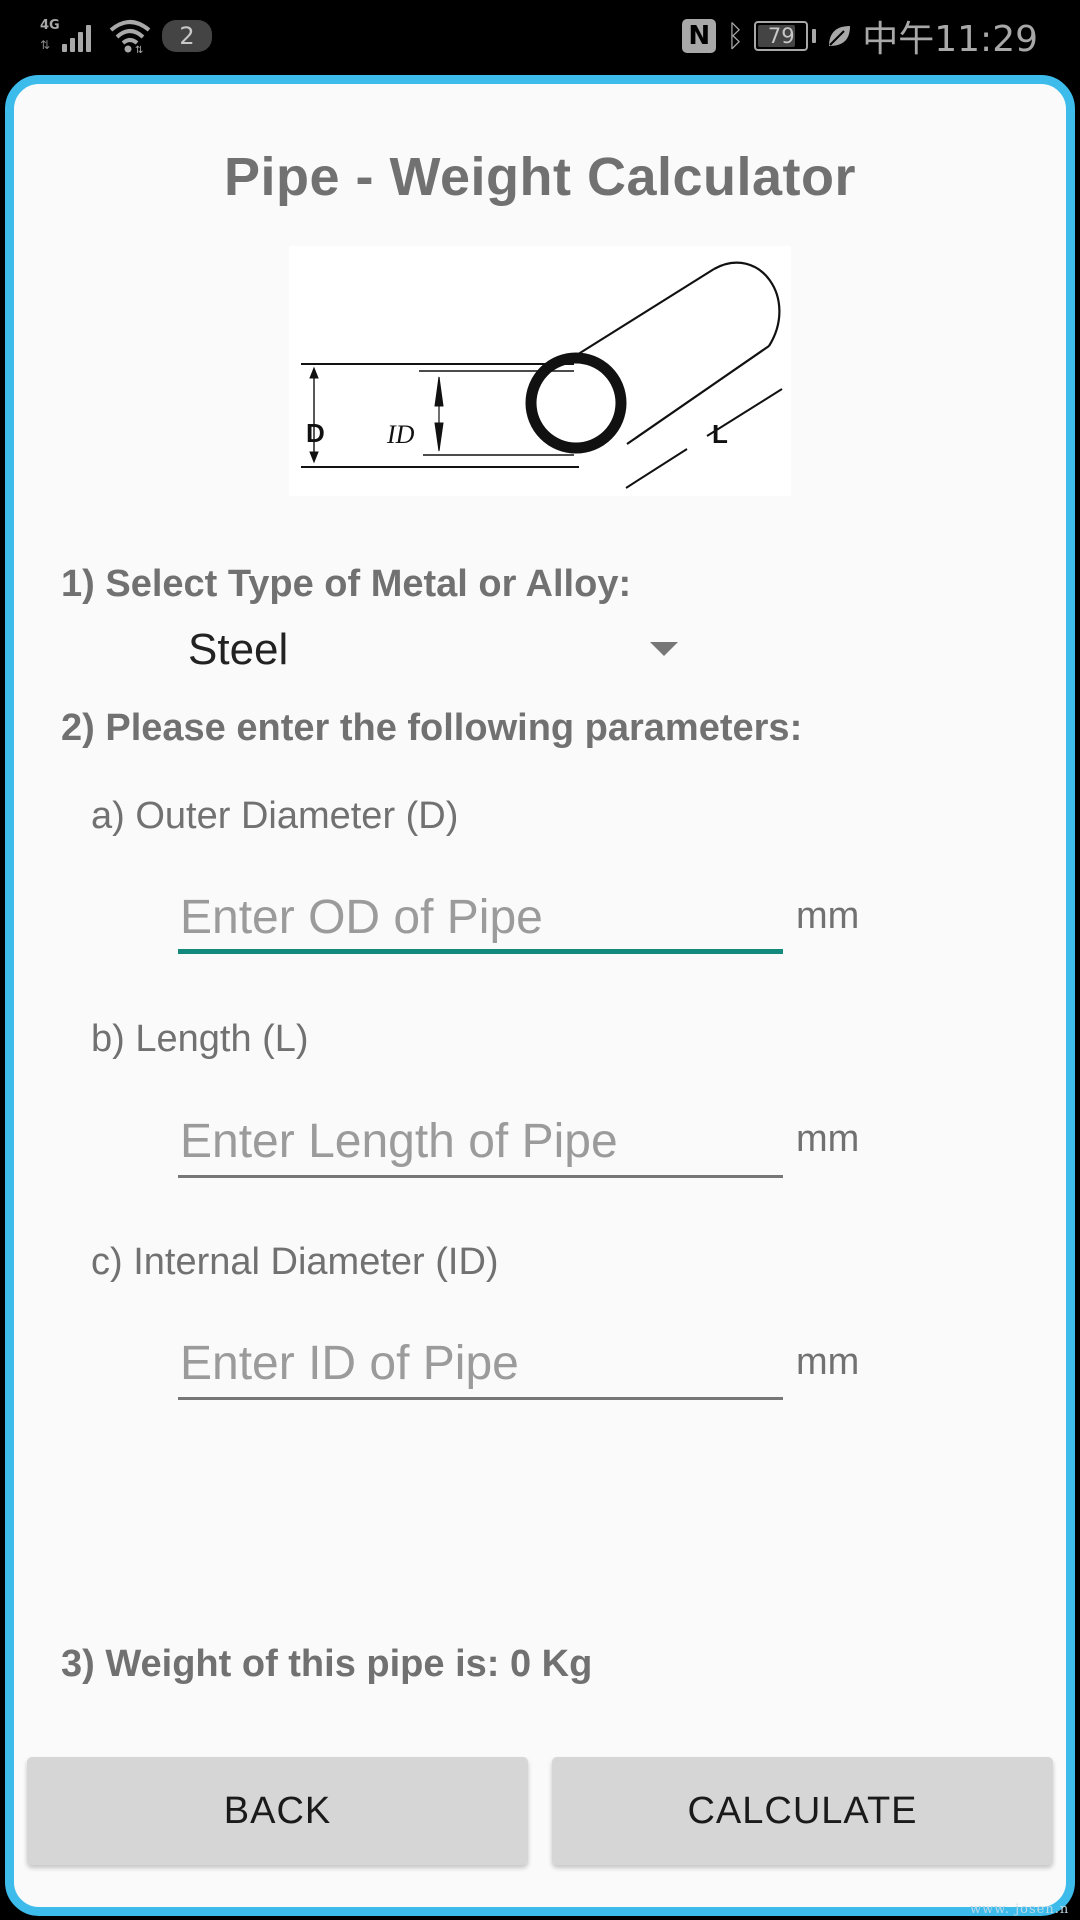 This screenshot has width=1080, height=1920. What do you see at coordinates (480, 1398) in the screenshot?
I see `internal-diameter-underline` at bounding box center [480, 1398].